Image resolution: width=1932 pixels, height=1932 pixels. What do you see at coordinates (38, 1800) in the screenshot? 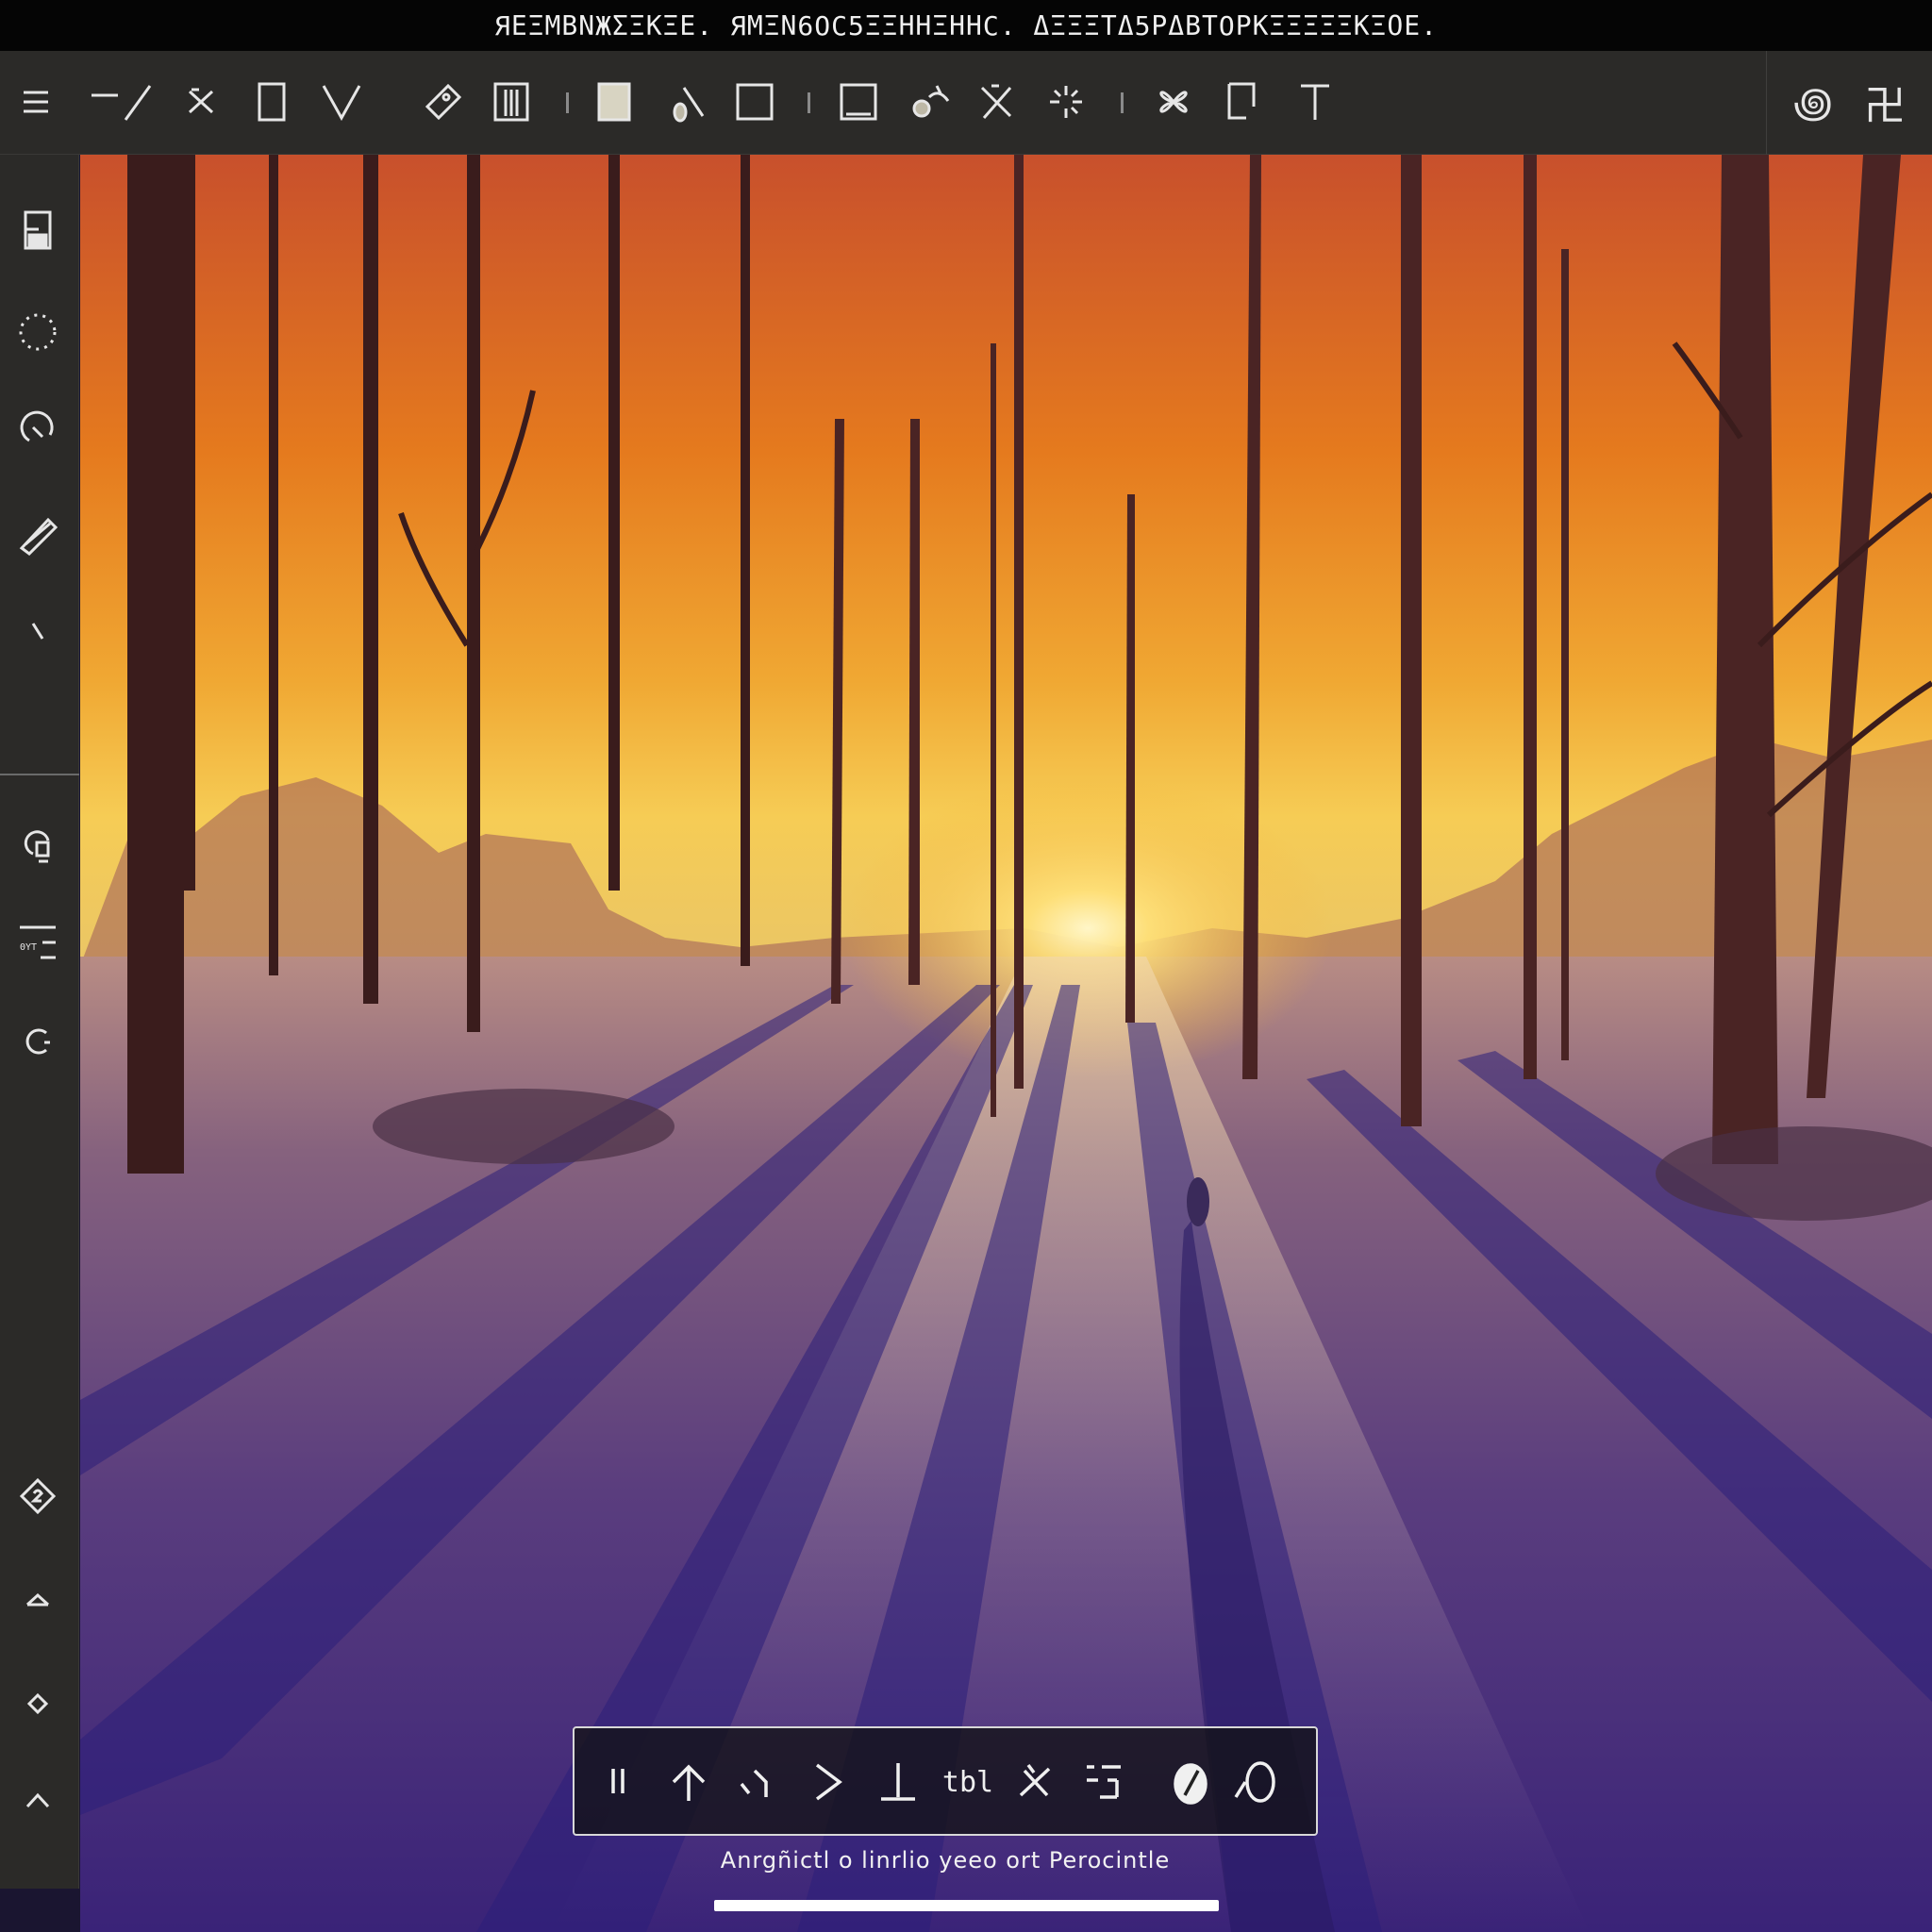
I see `chevron-up-icon` at bounding box center [38, 1800].